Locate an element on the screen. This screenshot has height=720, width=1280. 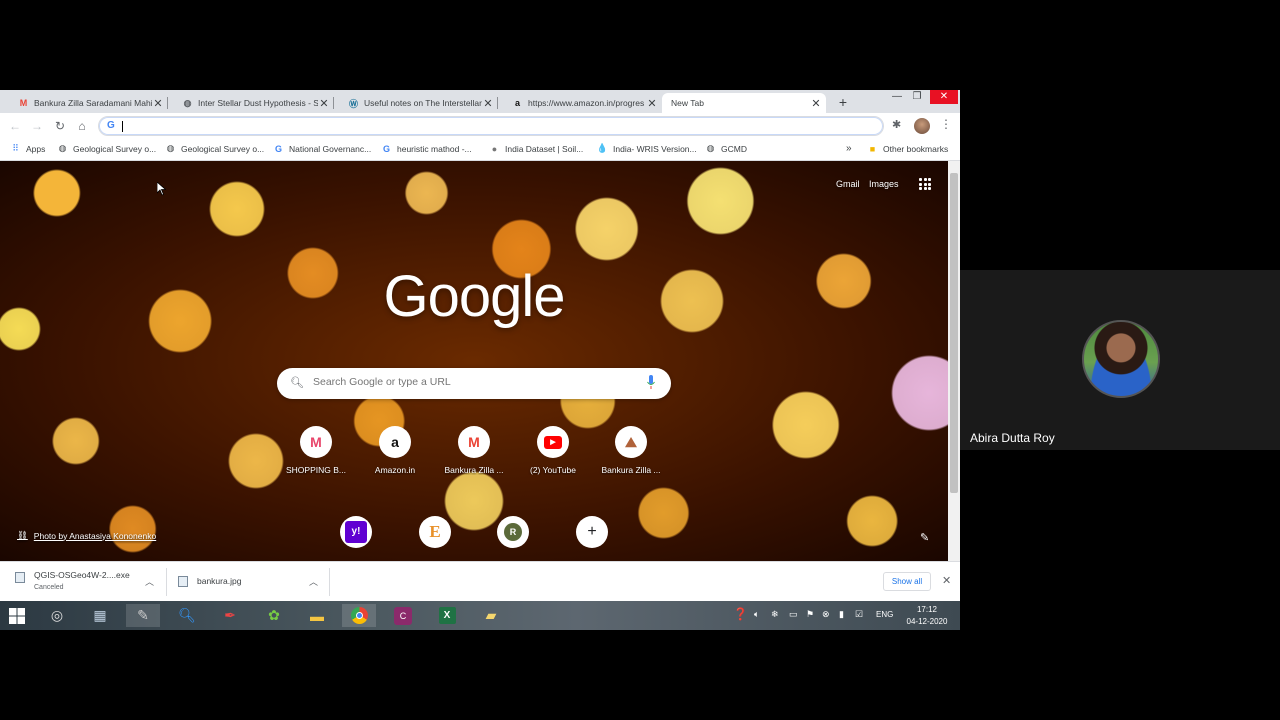
minimize-button: — is located at coordinates (897, 97).